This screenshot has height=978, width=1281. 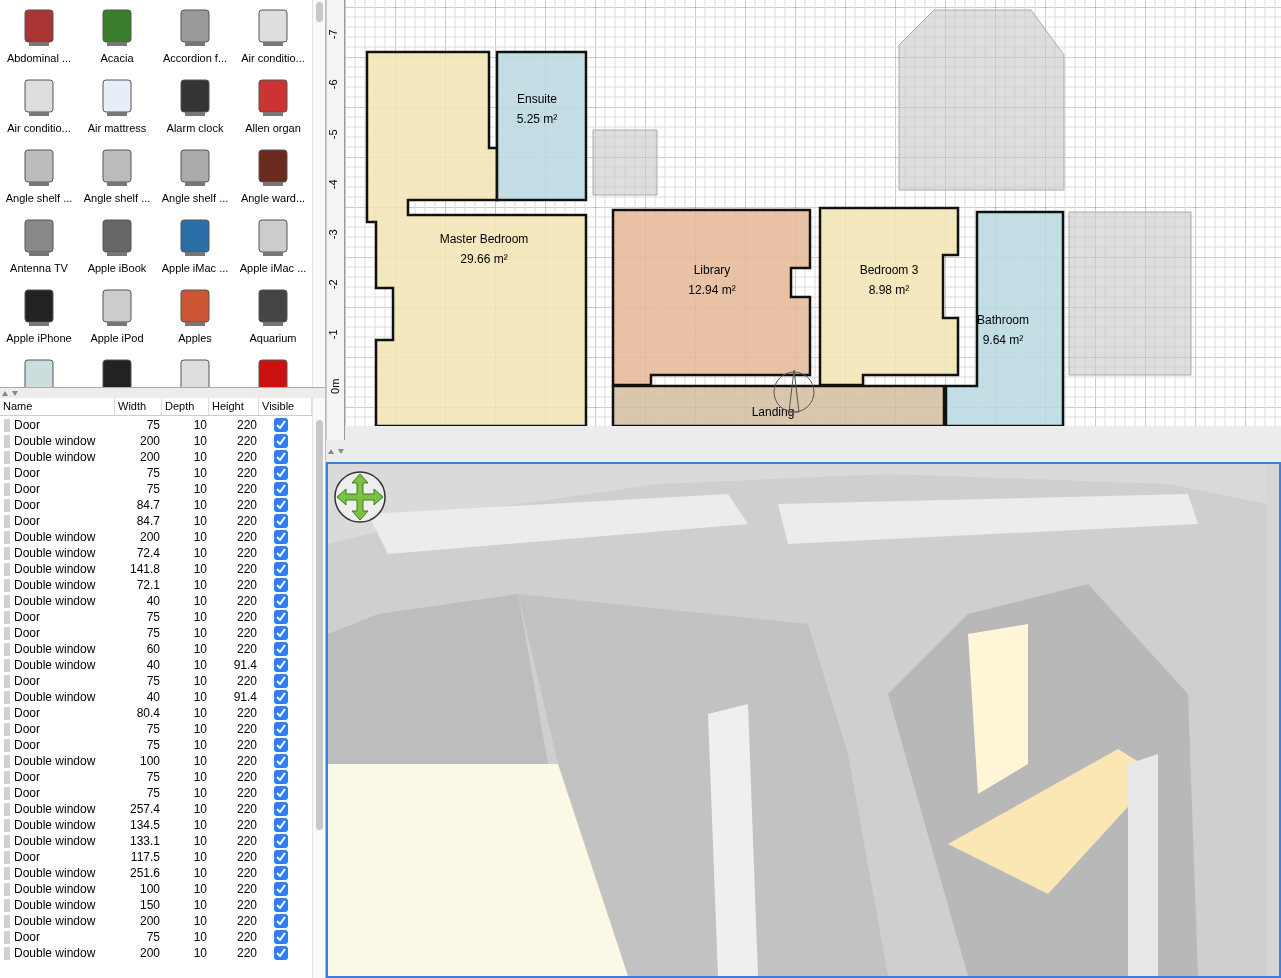 What do you see at coordinates (144, 809) in the screenshot?
I see `table-cell-text: 257.4` at bounding box center [144, 809].